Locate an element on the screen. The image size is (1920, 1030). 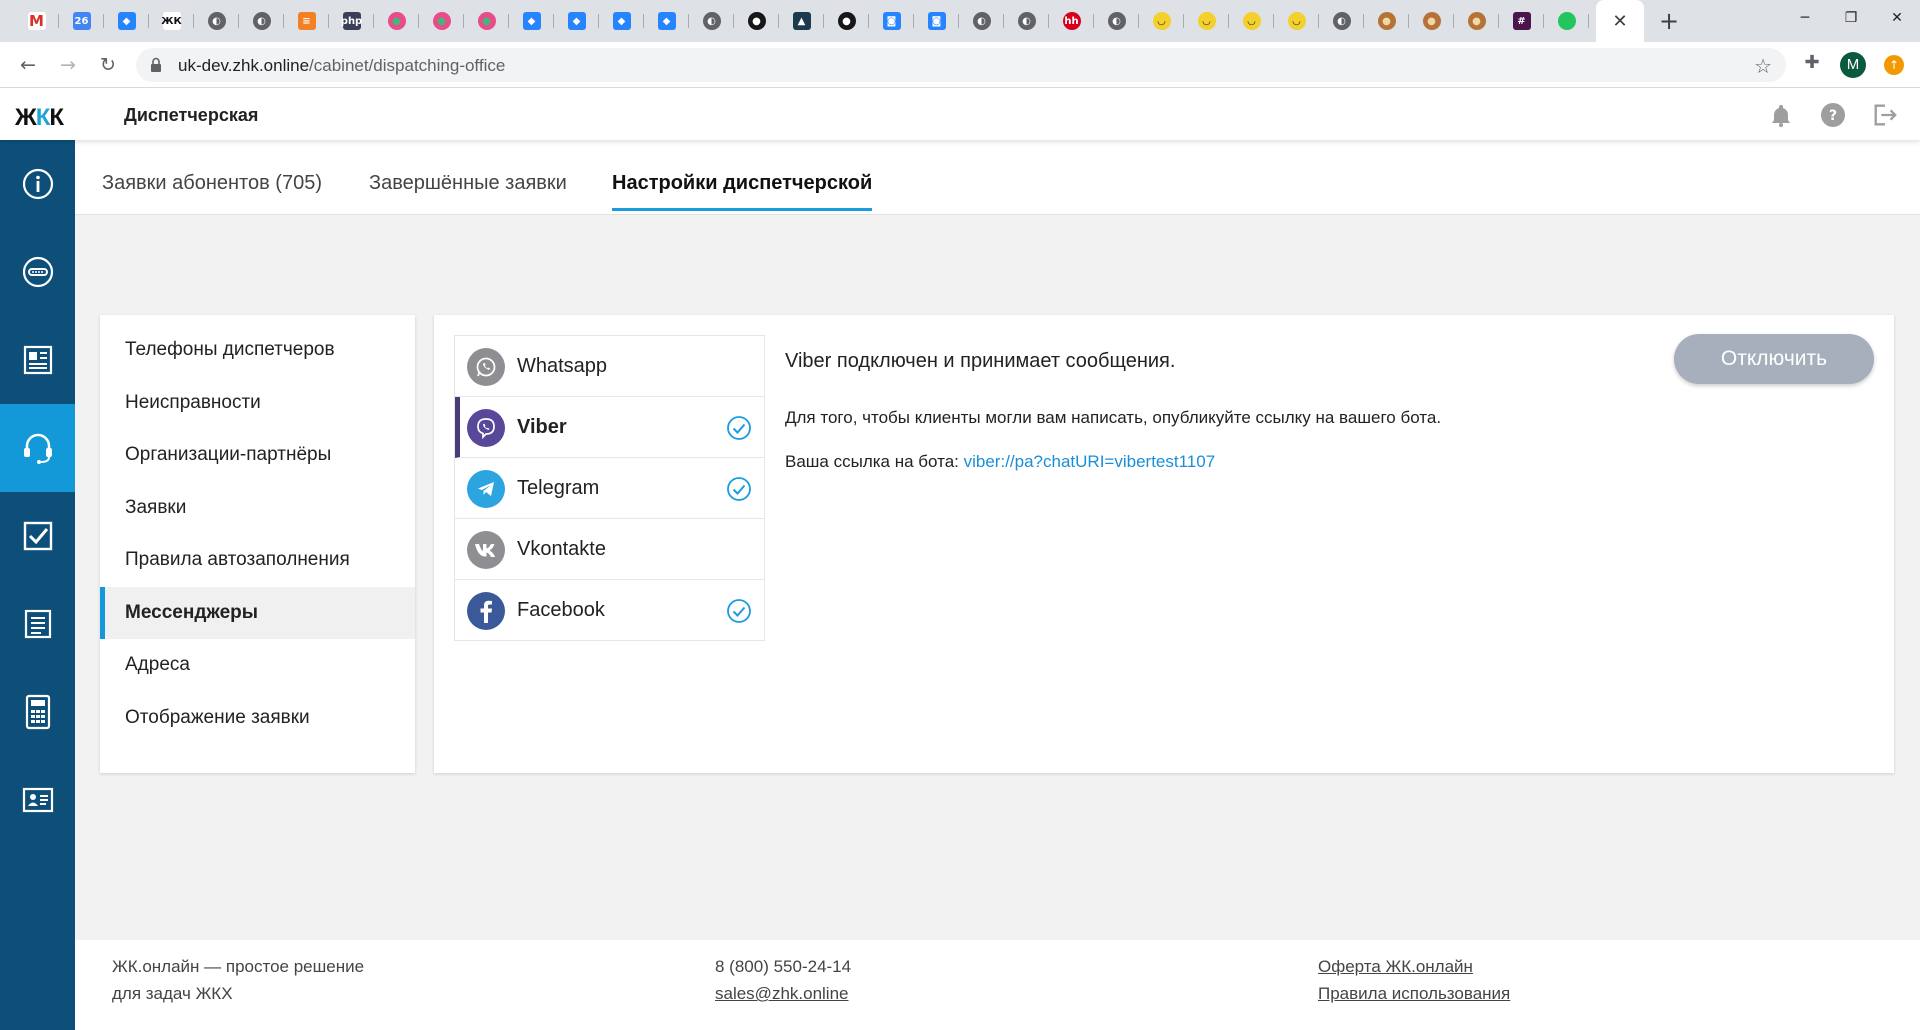
vk-icon is located at coordinates (486, 550).